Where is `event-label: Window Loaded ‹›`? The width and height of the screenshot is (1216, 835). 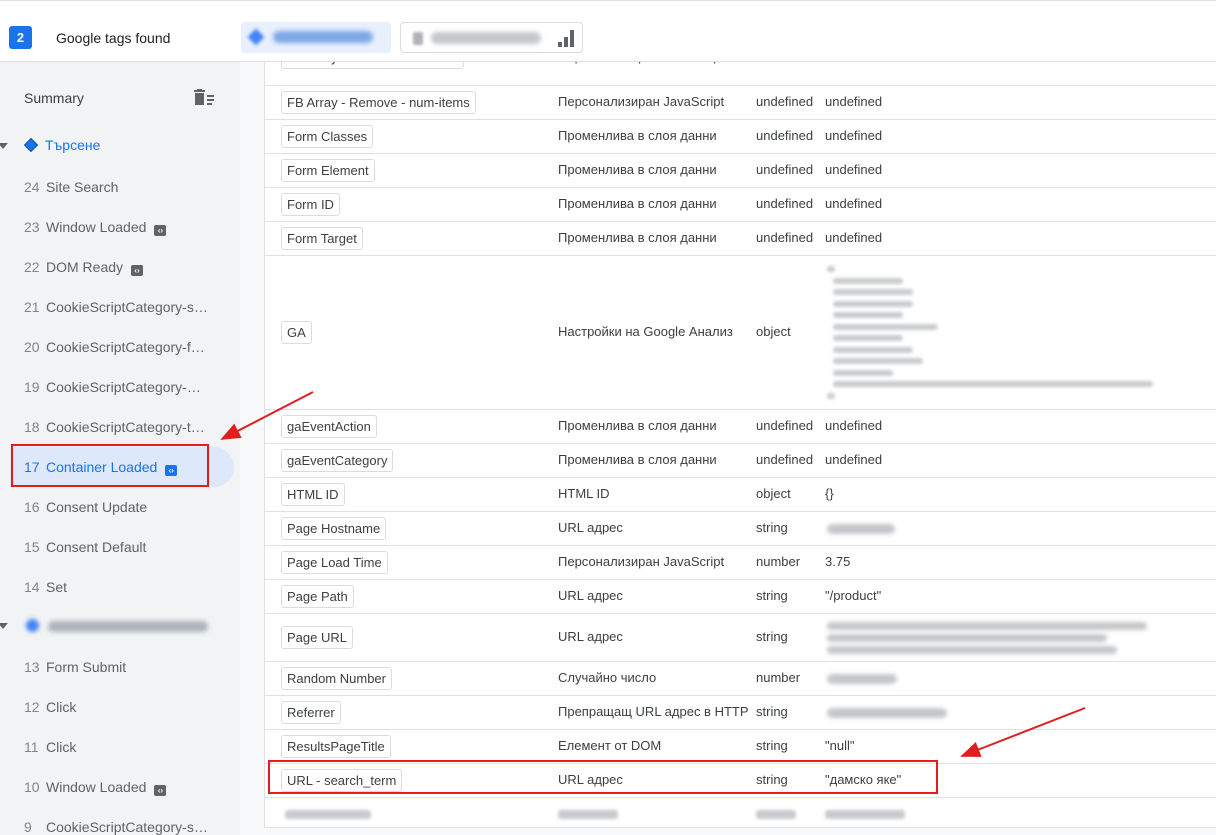
event-label: Window Loaded ‹› is located at coordinates (106, 227).